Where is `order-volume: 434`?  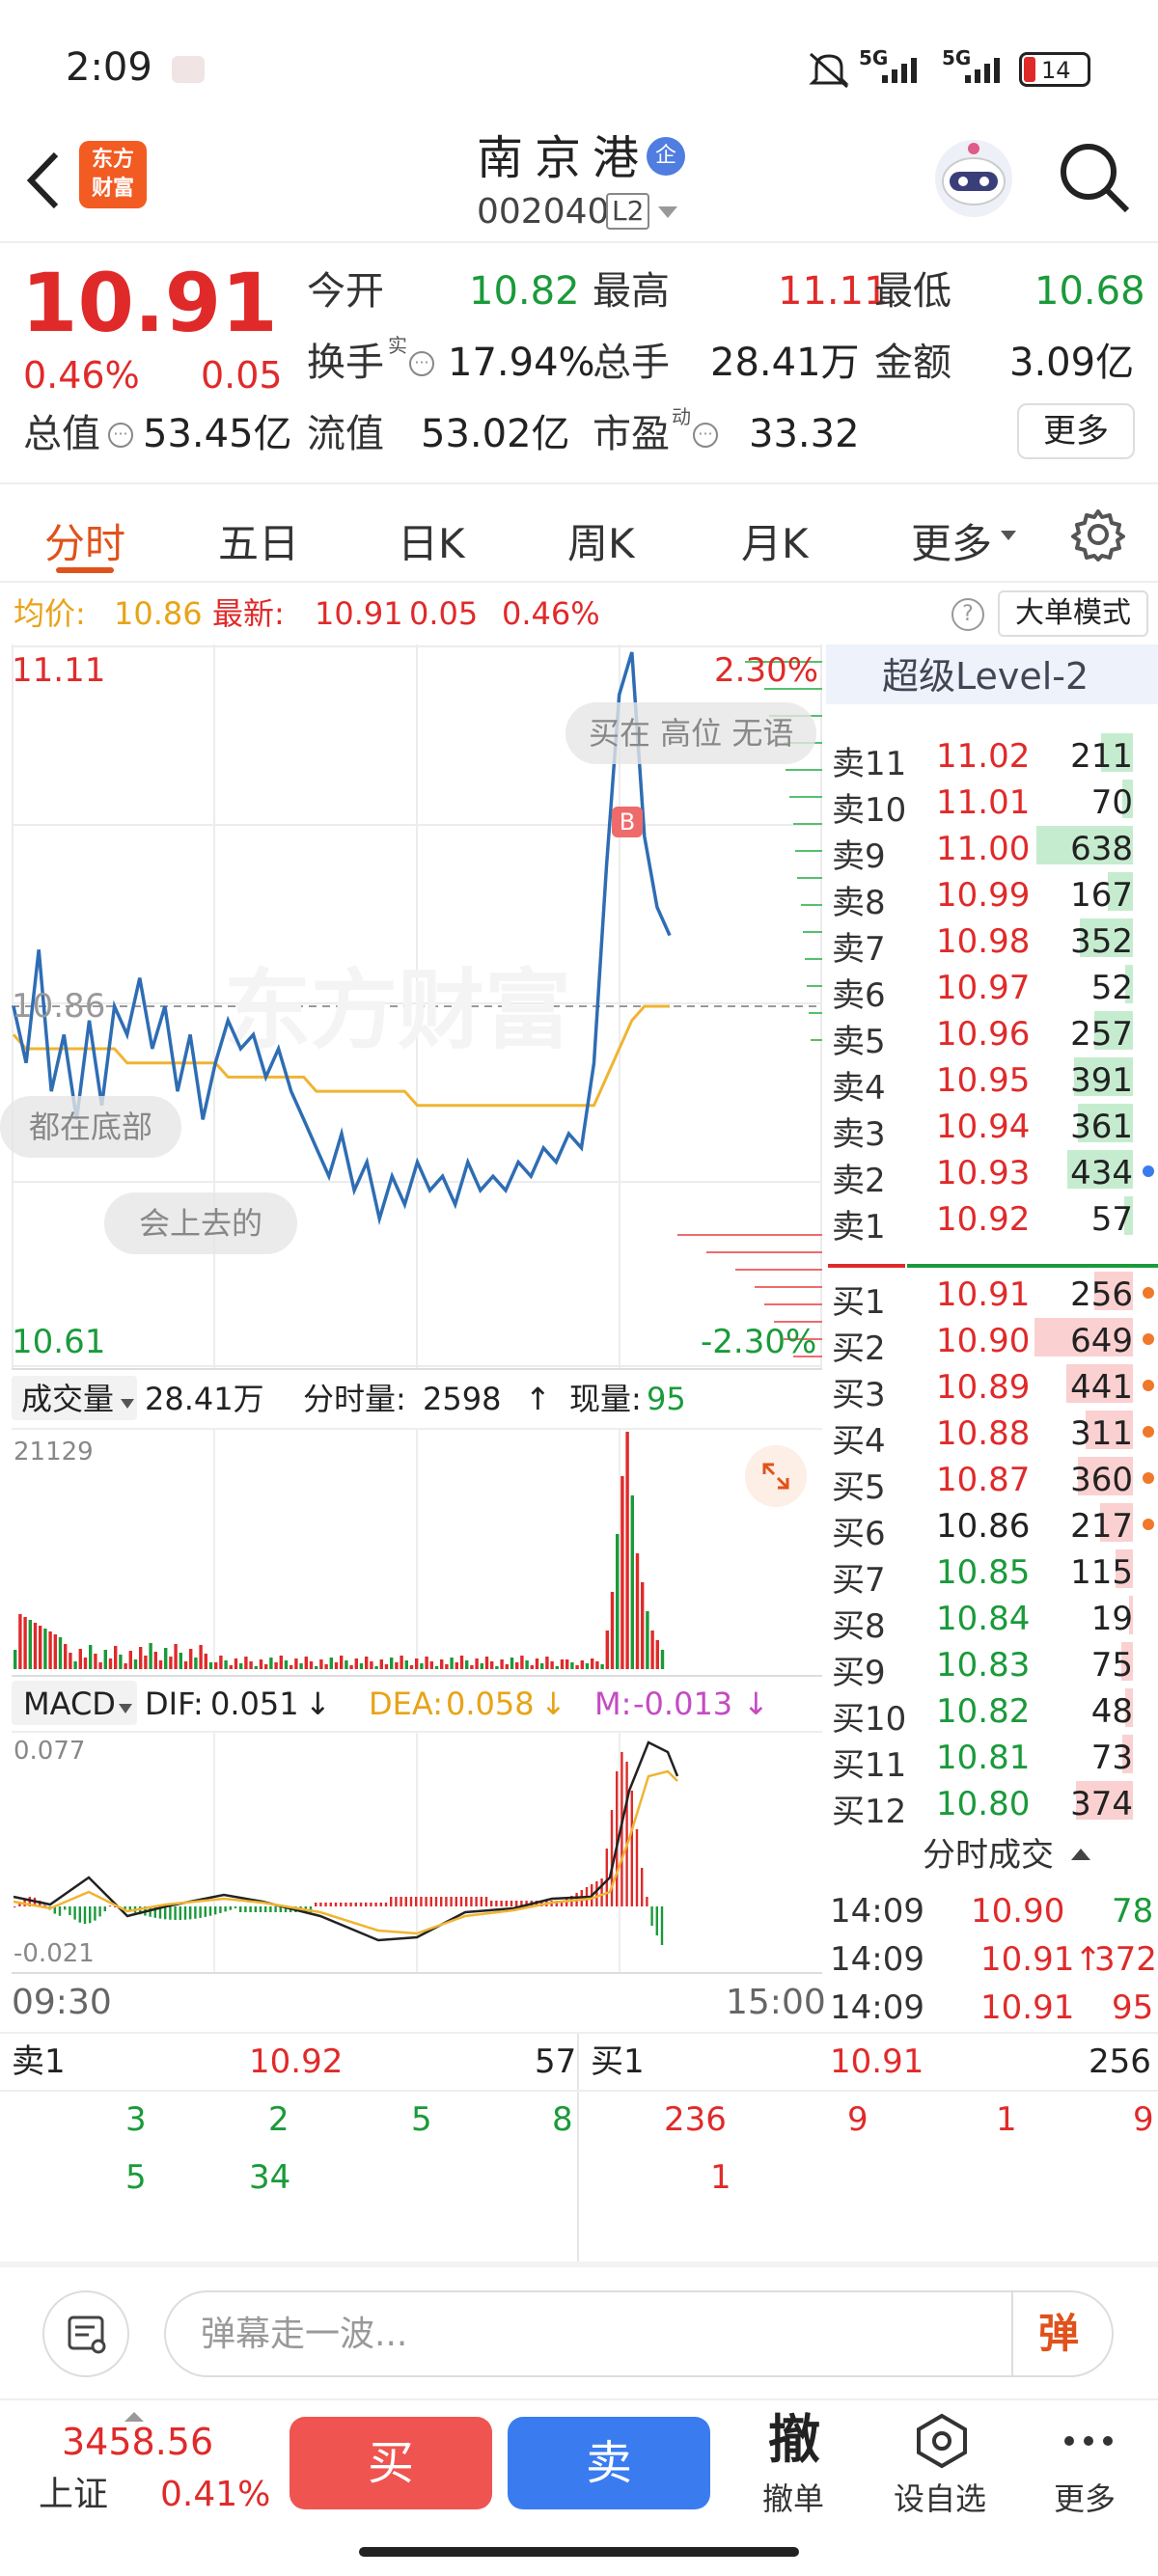
order-volume: 434 is located at coordinates (1101, 1173).